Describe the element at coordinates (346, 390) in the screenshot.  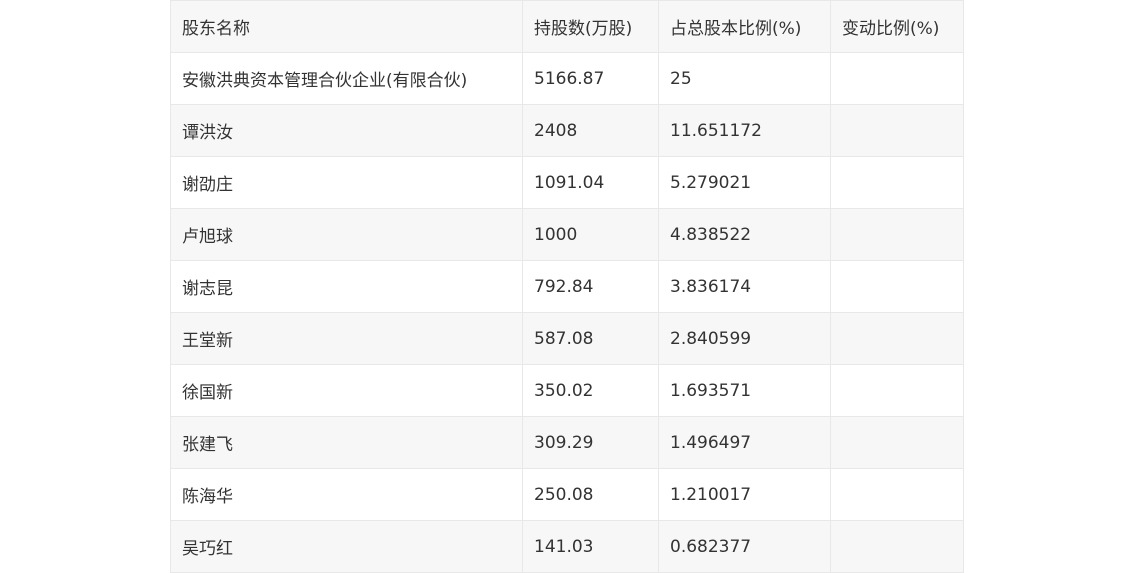
I see `cell-shareholder-name: 徐国新` at that location.